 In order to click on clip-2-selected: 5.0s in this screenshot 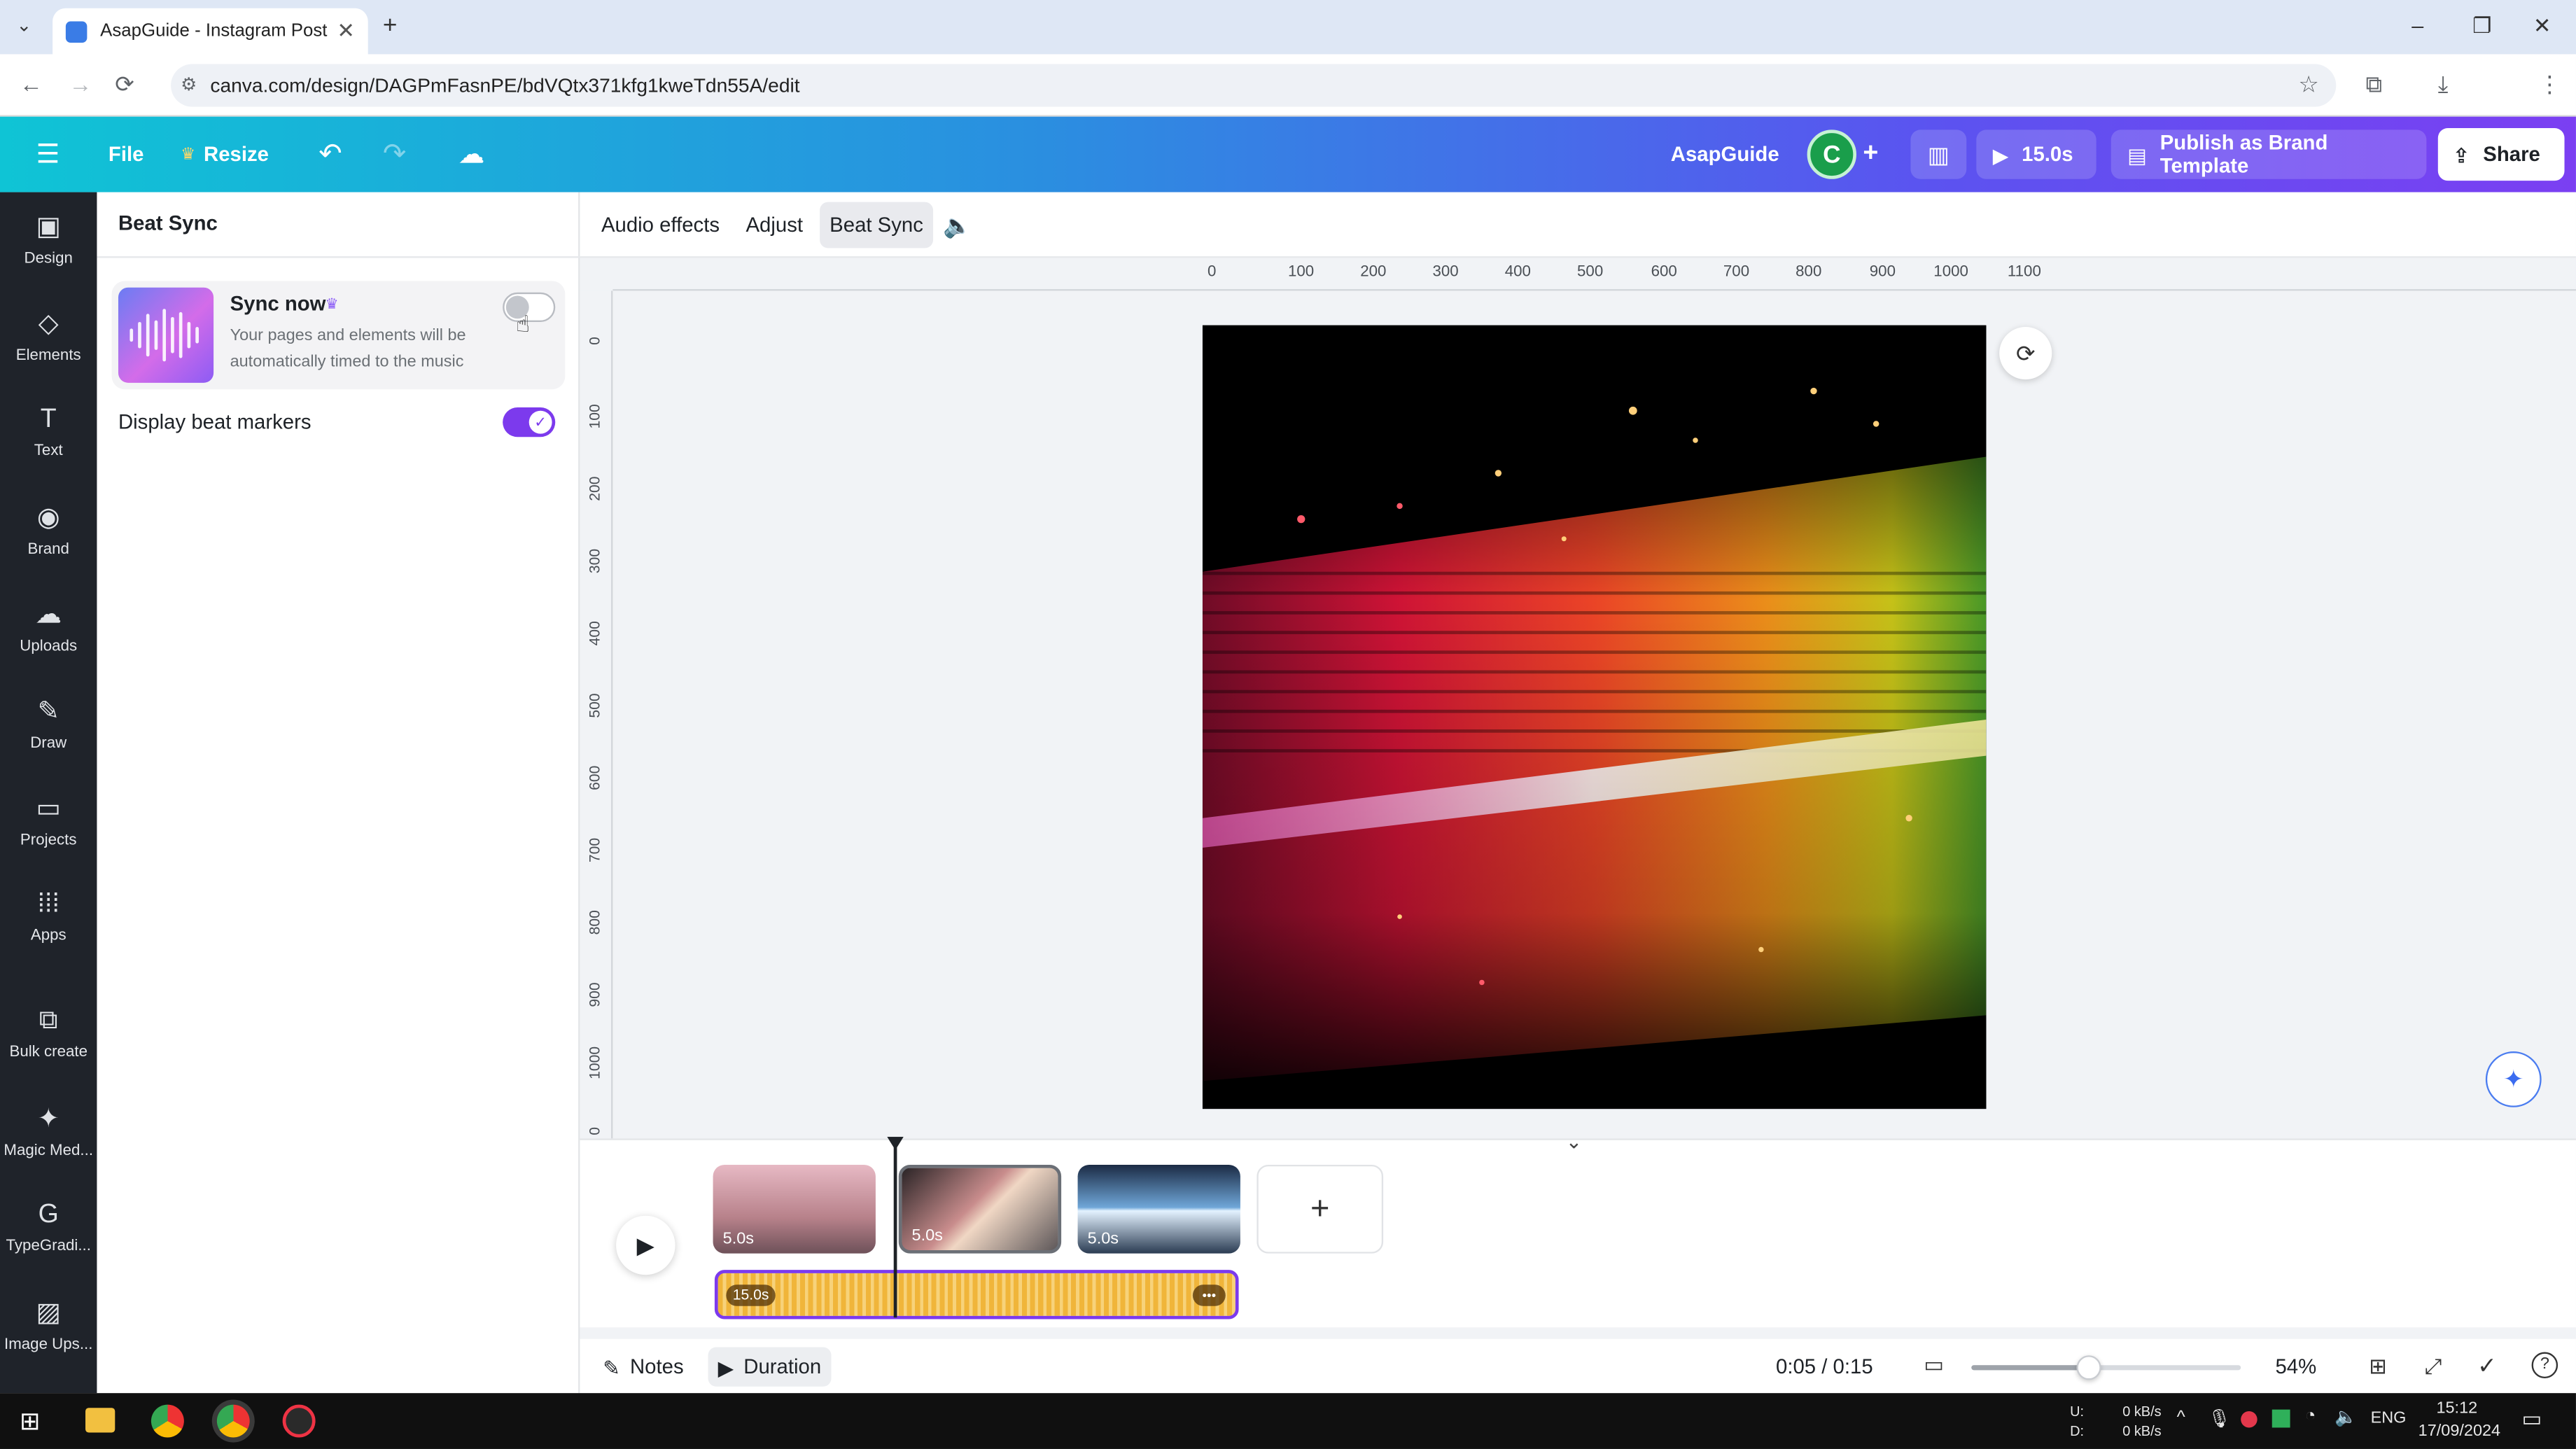, I will do `click(980, 1209)`.